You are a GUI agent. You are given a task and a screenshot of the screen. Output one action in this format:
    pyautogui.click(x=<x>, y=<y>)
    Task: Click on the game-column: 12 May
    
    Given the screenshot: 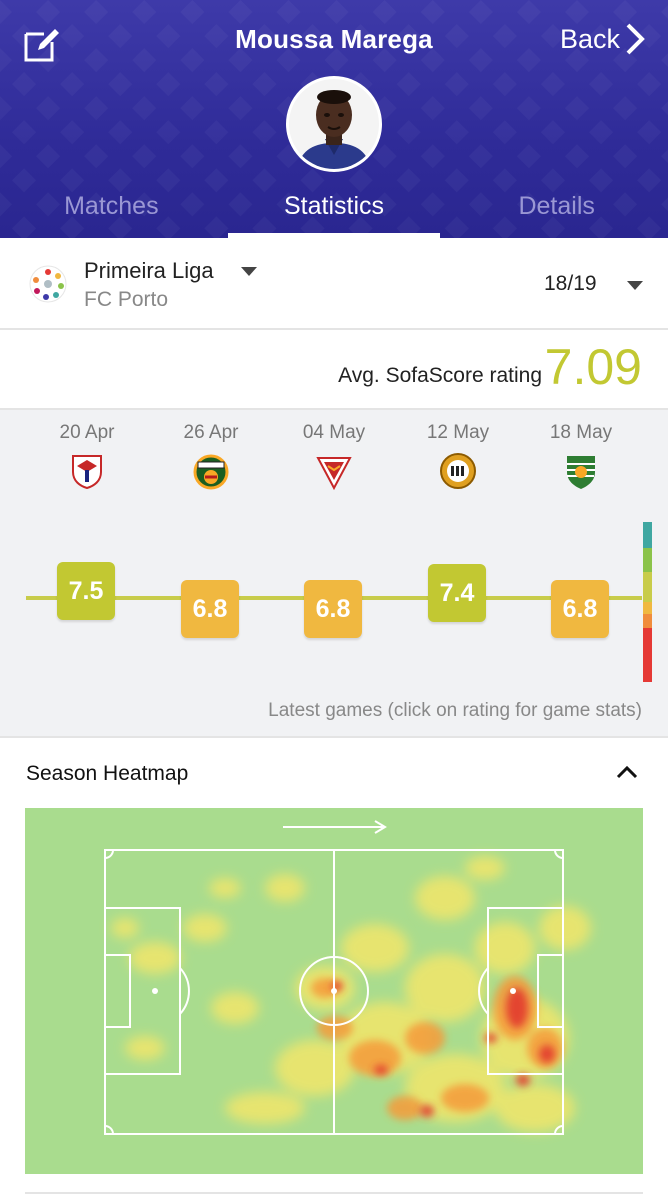 What is the action you would take?
    pyautogui.click(x=458, y=456)
    